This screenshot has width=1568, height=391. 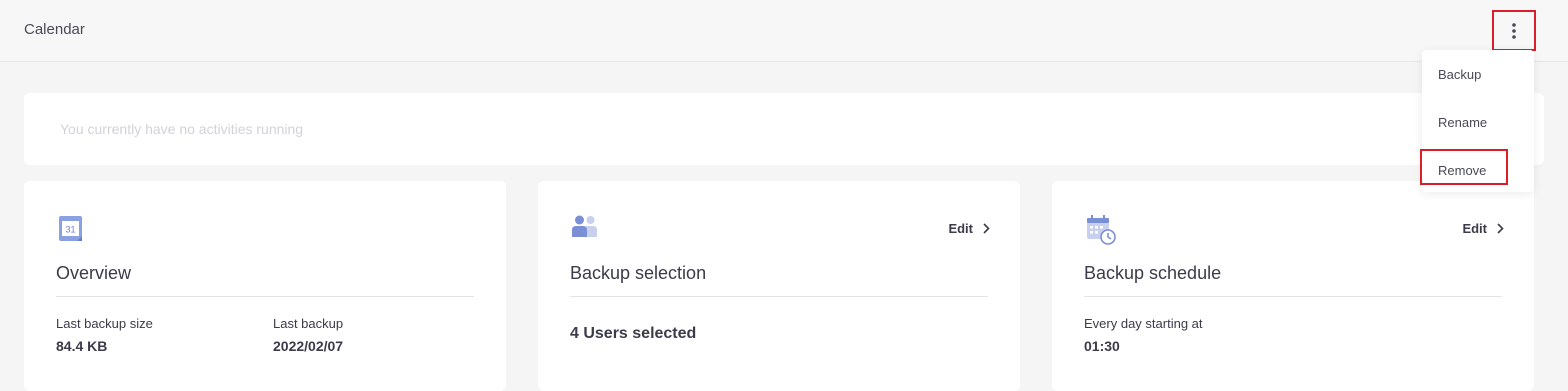 I want to click on last-backup-size-label: Last backup size, so click(x=104, y=323).